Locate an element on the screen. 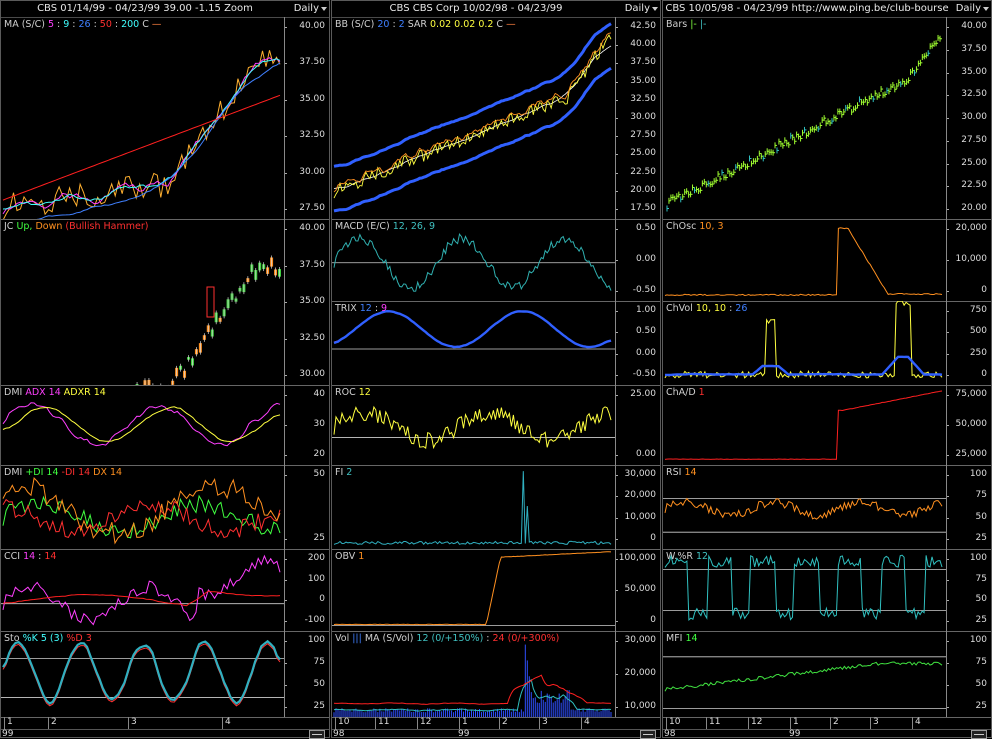  panel-chvol: ChVol 10, 10:26 750 500 250 0 is located at coordinates (827, 343).